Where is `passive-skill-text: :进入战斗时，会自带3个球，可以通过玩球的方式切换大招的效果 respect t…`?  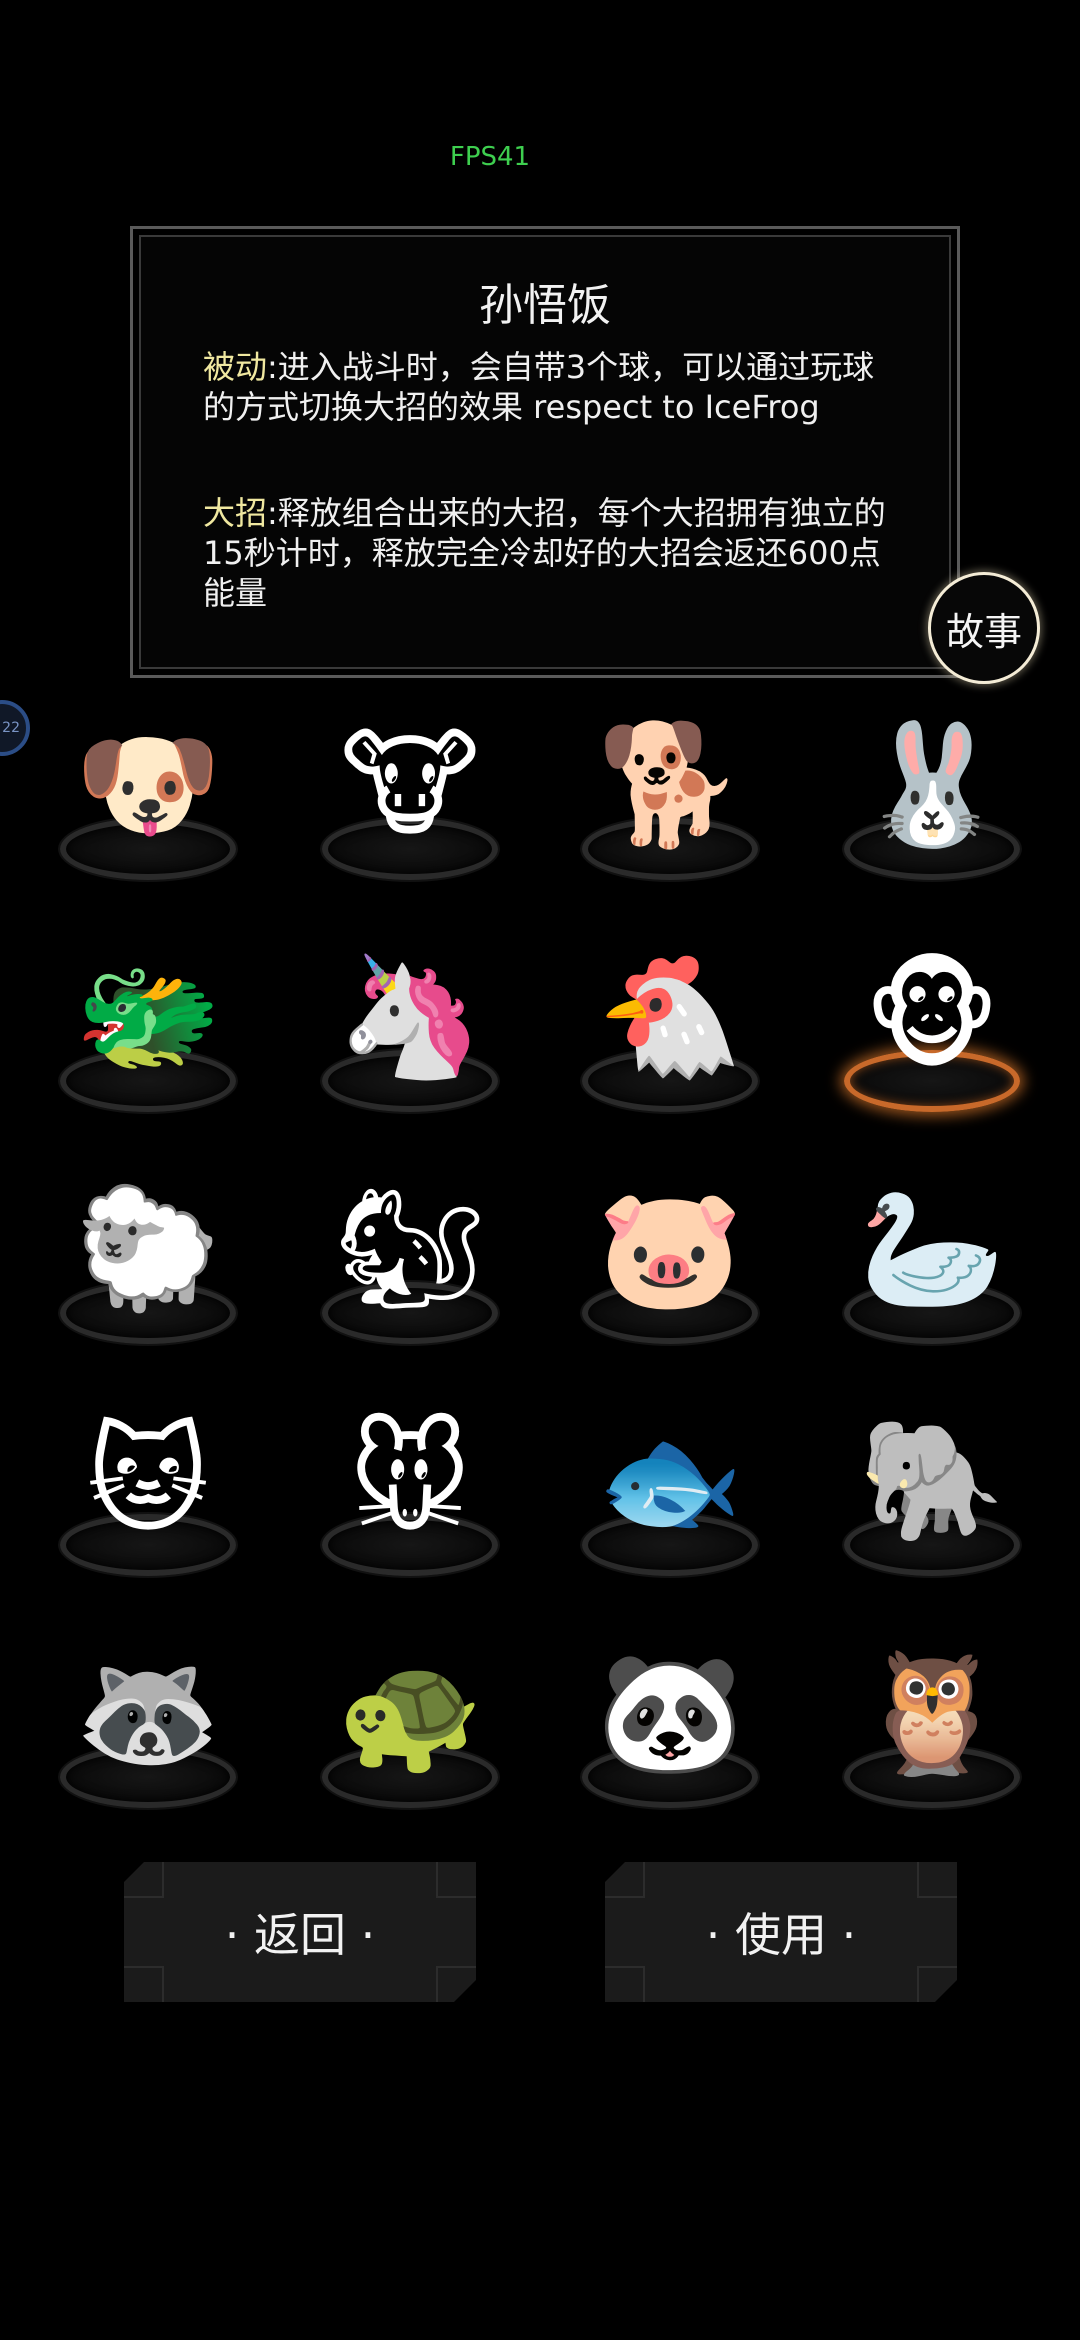 passive-skill-text: :进入战斗时，会自带3个球，可以通过玩球的方式切换大招的效果 respect t… is located at coordinates (539, 387).